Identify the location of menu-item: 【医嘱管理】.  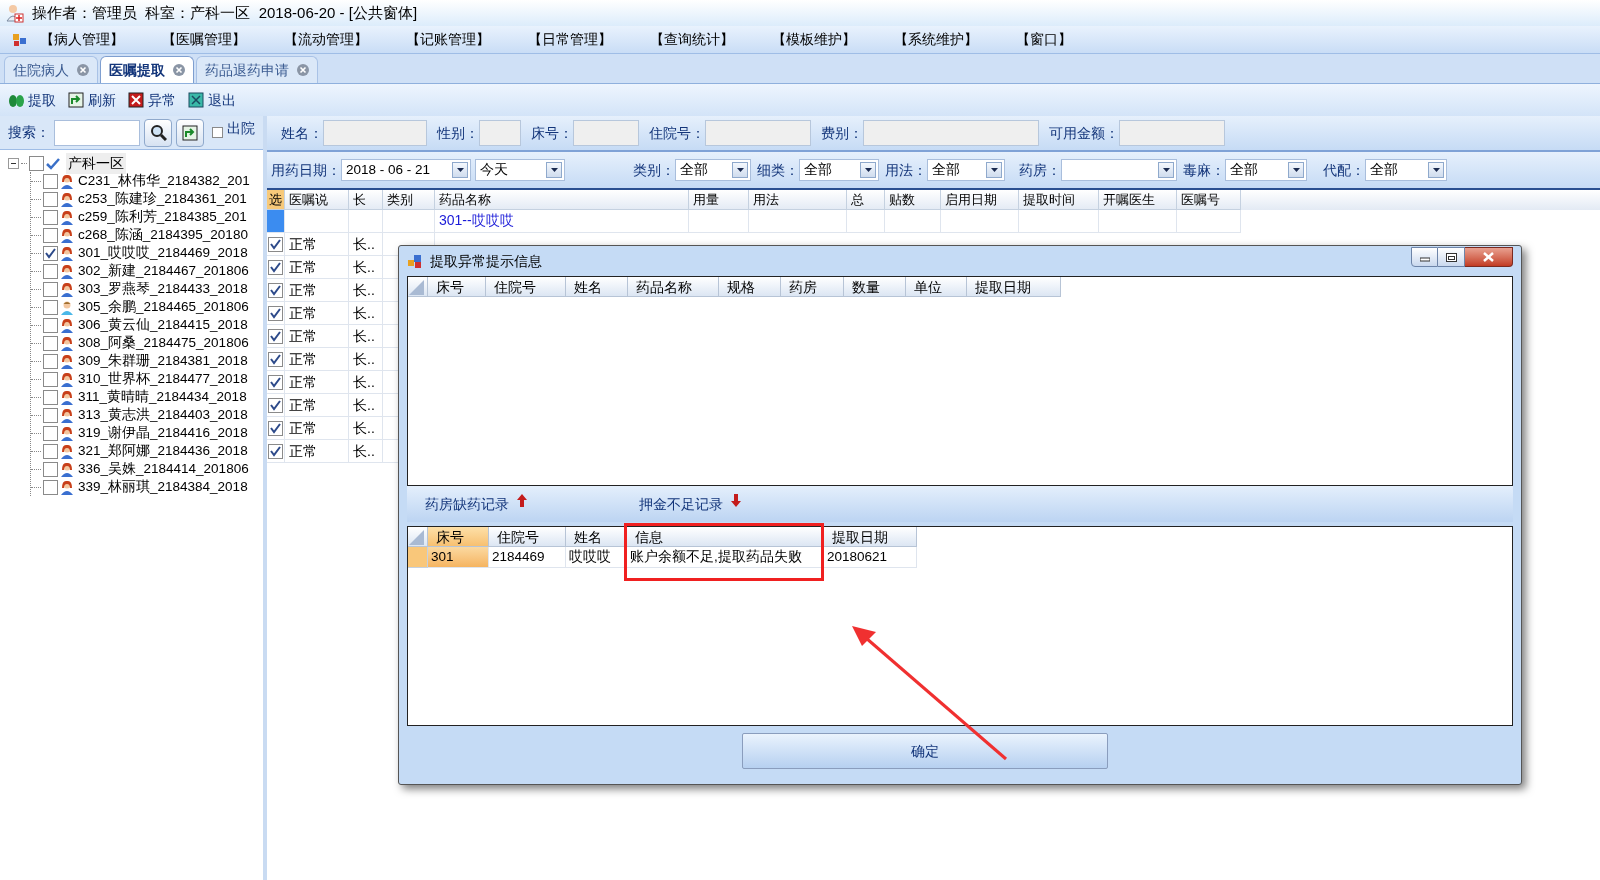
(204, 39).